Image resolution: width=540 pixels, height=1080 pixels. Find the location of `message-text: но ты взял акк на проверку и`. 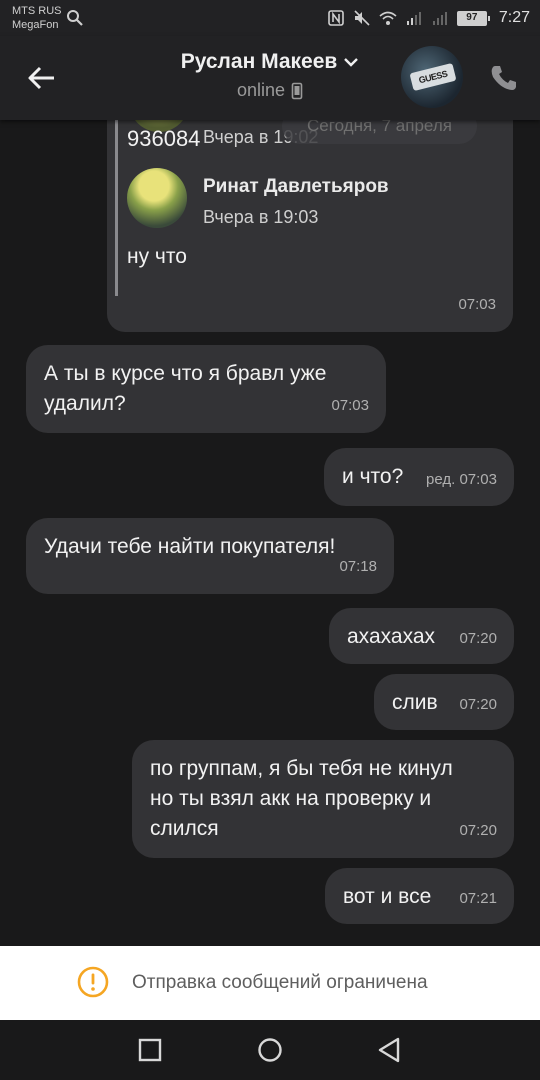

message-text: но ты взял акк на проверку и is located at coordinates (291, 798).